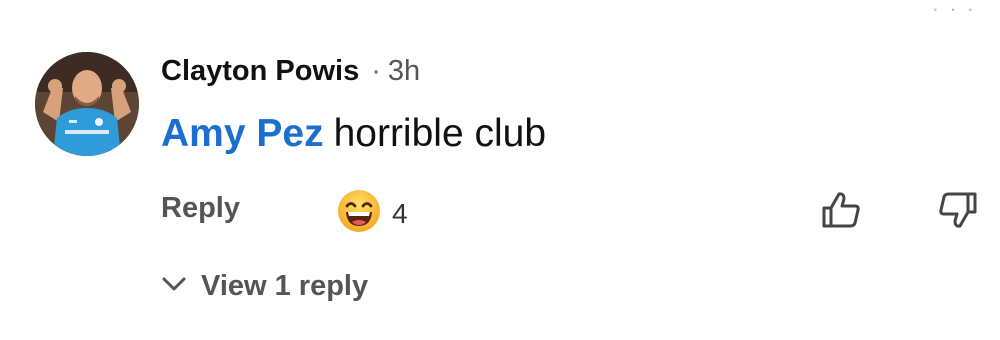 The height and width of the screenshot is (340, 1000). What do you see at coordinates (400, 213) in the screenshot?
I see `reaction-count: 4` at bounding box center [400, 213].